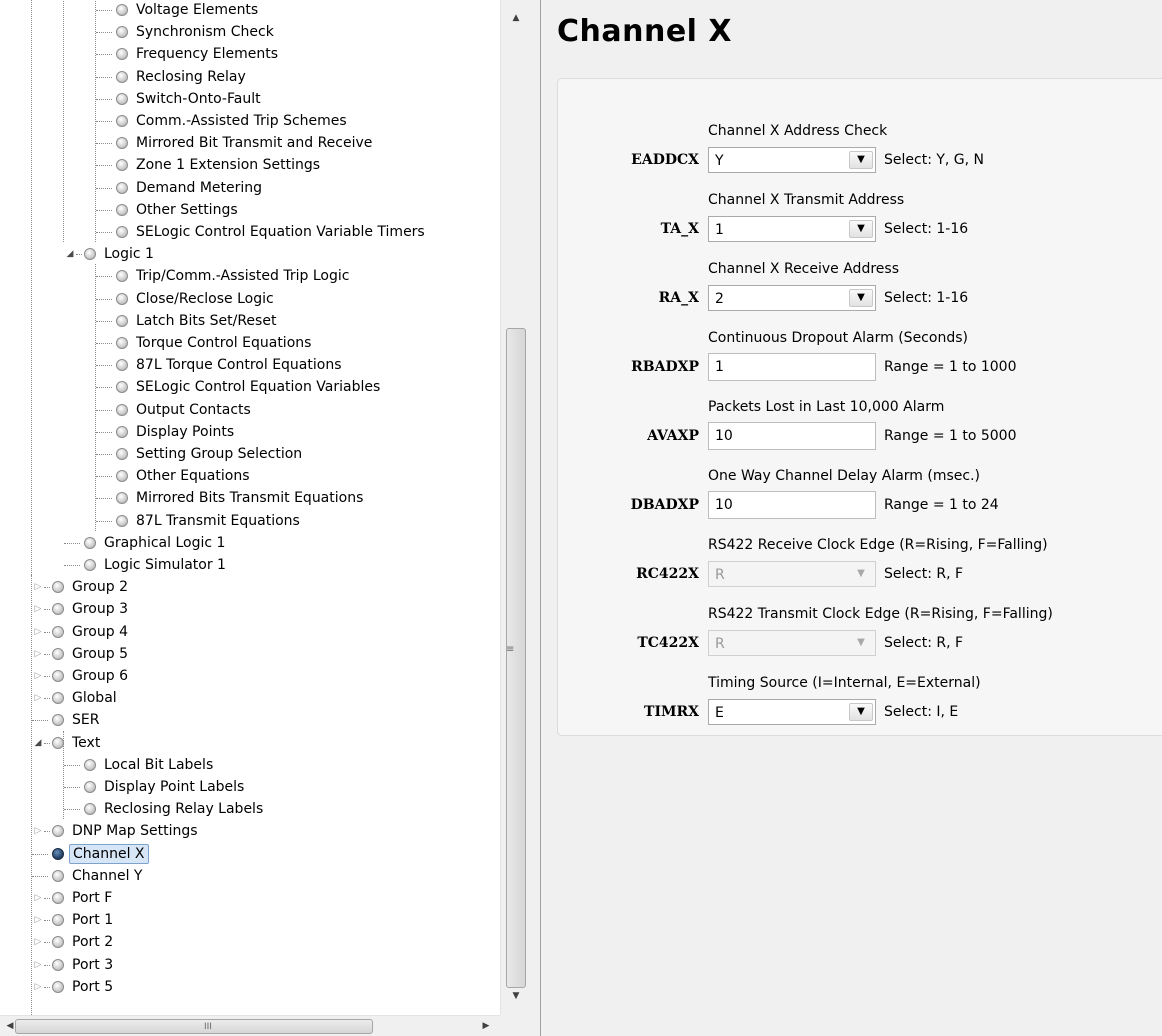 Image resolution: width=1162 pixels, height=1036 pixels. Describe the element at coordinates (250, 720) in the screenshot. I see `tree-item-ser: SER` at that location.